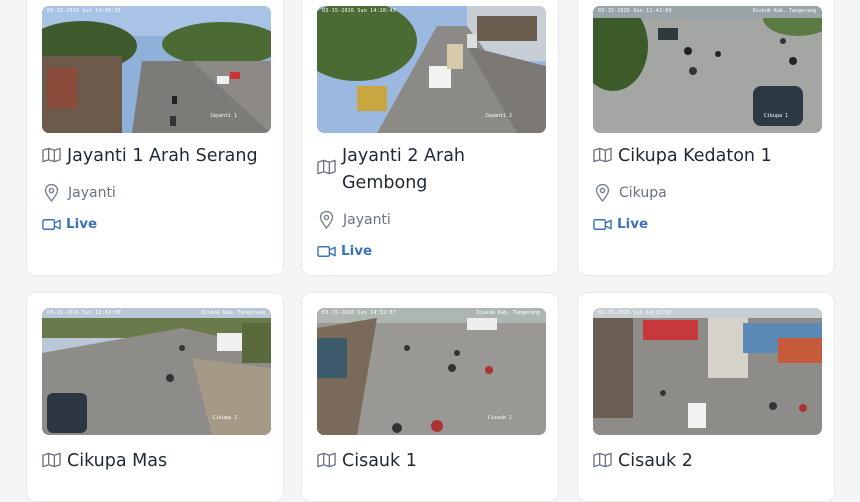 This screenshot has height=502, width=860. I want to click on camera-overlay-label: Jayanti 1, so click(223, 116).